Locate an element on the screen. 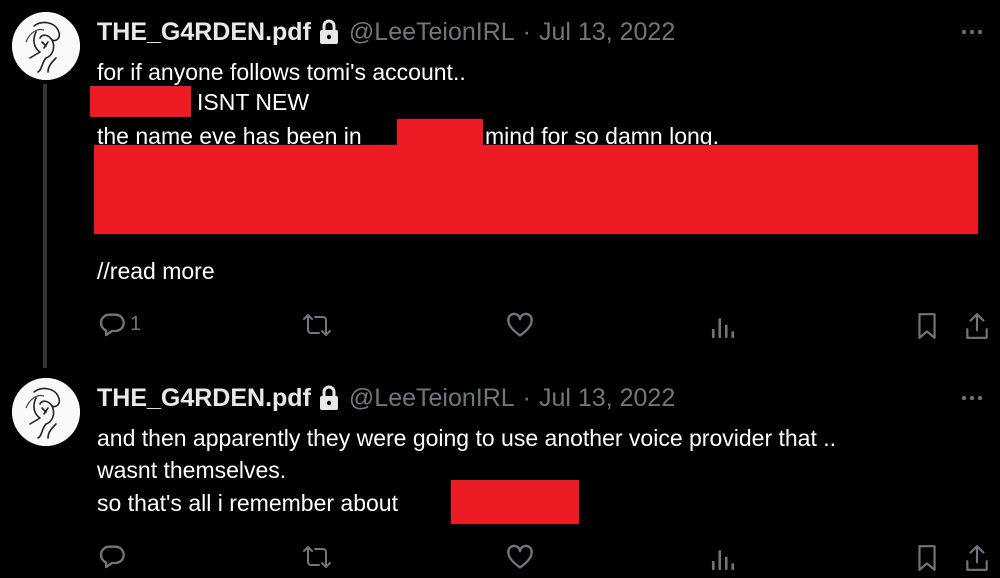  action-bar is located at coordinates (500, 558).